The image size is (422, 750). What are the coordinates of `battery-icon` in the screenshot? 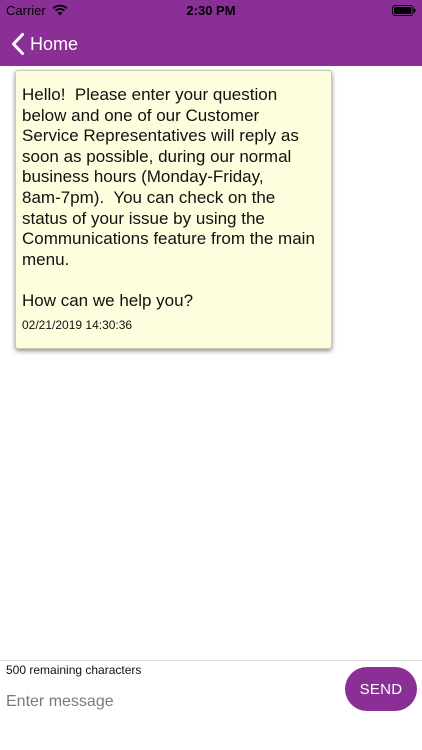 It's located at (404, 10).